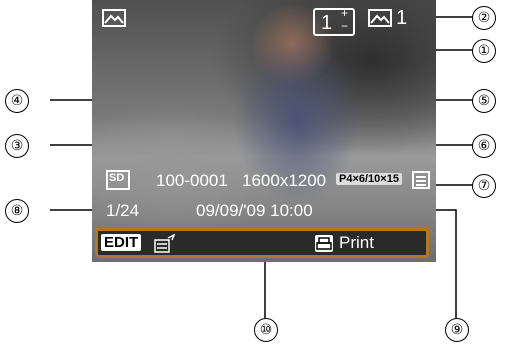 The image size is (516, 347). What do you see at coordinates (266, 330) in the screenshot?
I see `callout-10: ⑩` at bounding box center [266, 330].